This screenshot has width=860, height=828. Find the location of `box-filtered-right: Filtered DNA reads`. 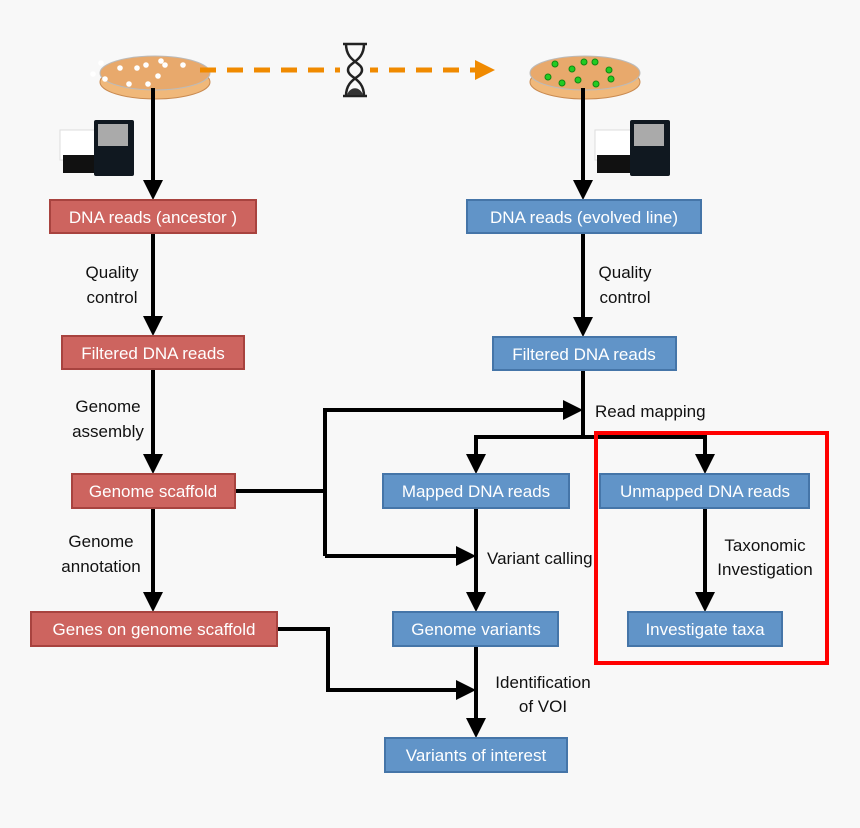

box-filtered-right: Filtered DNA reads is located at coordinates (584, 353).